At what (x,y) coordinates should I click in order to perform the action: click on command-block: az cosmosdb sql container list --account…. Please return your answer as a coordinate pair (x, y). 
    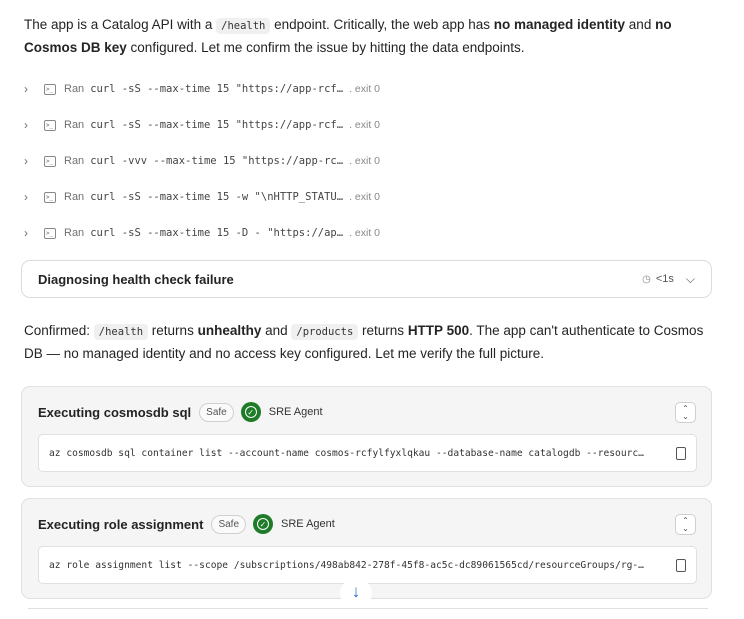
    Looking at the image, I should click on (367, 453).